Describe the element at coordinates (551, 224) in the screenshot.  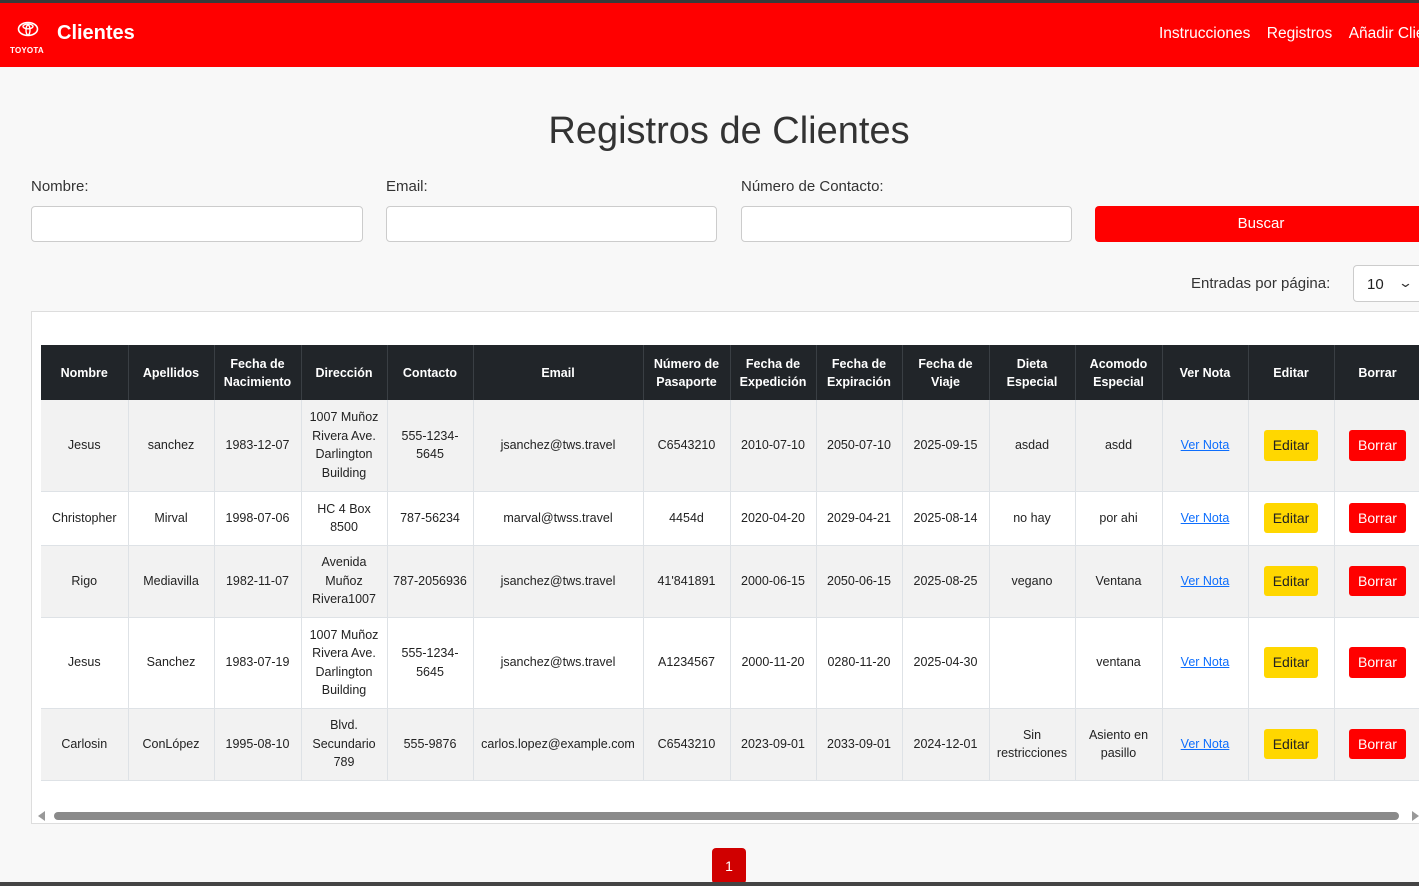
I see `email-input` at that location.